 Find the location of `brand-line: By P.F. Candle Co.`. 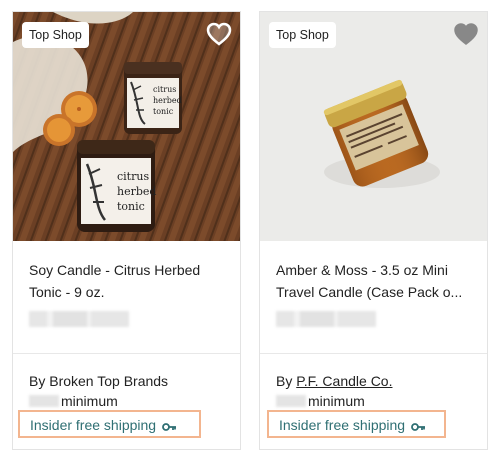

brand-line: By P.F. Candle Co. is located at coordinates (334, 381).